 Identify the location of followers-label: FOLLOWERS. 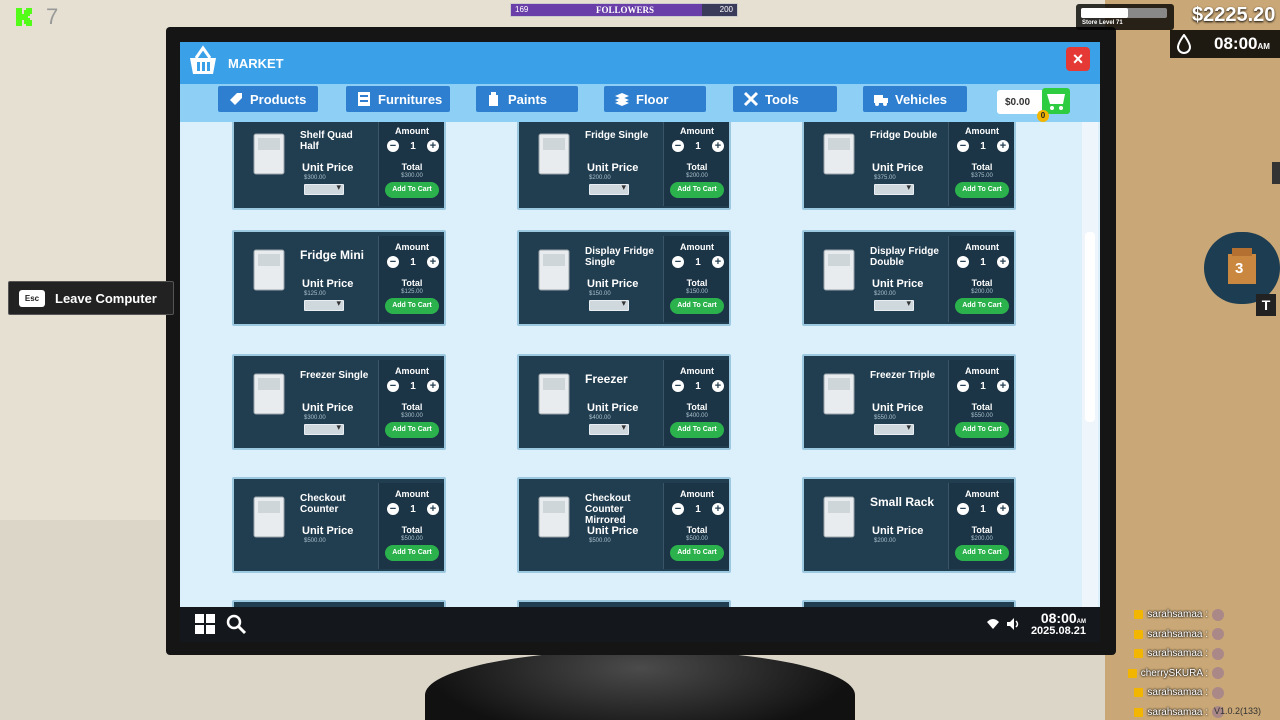
(624, 10).